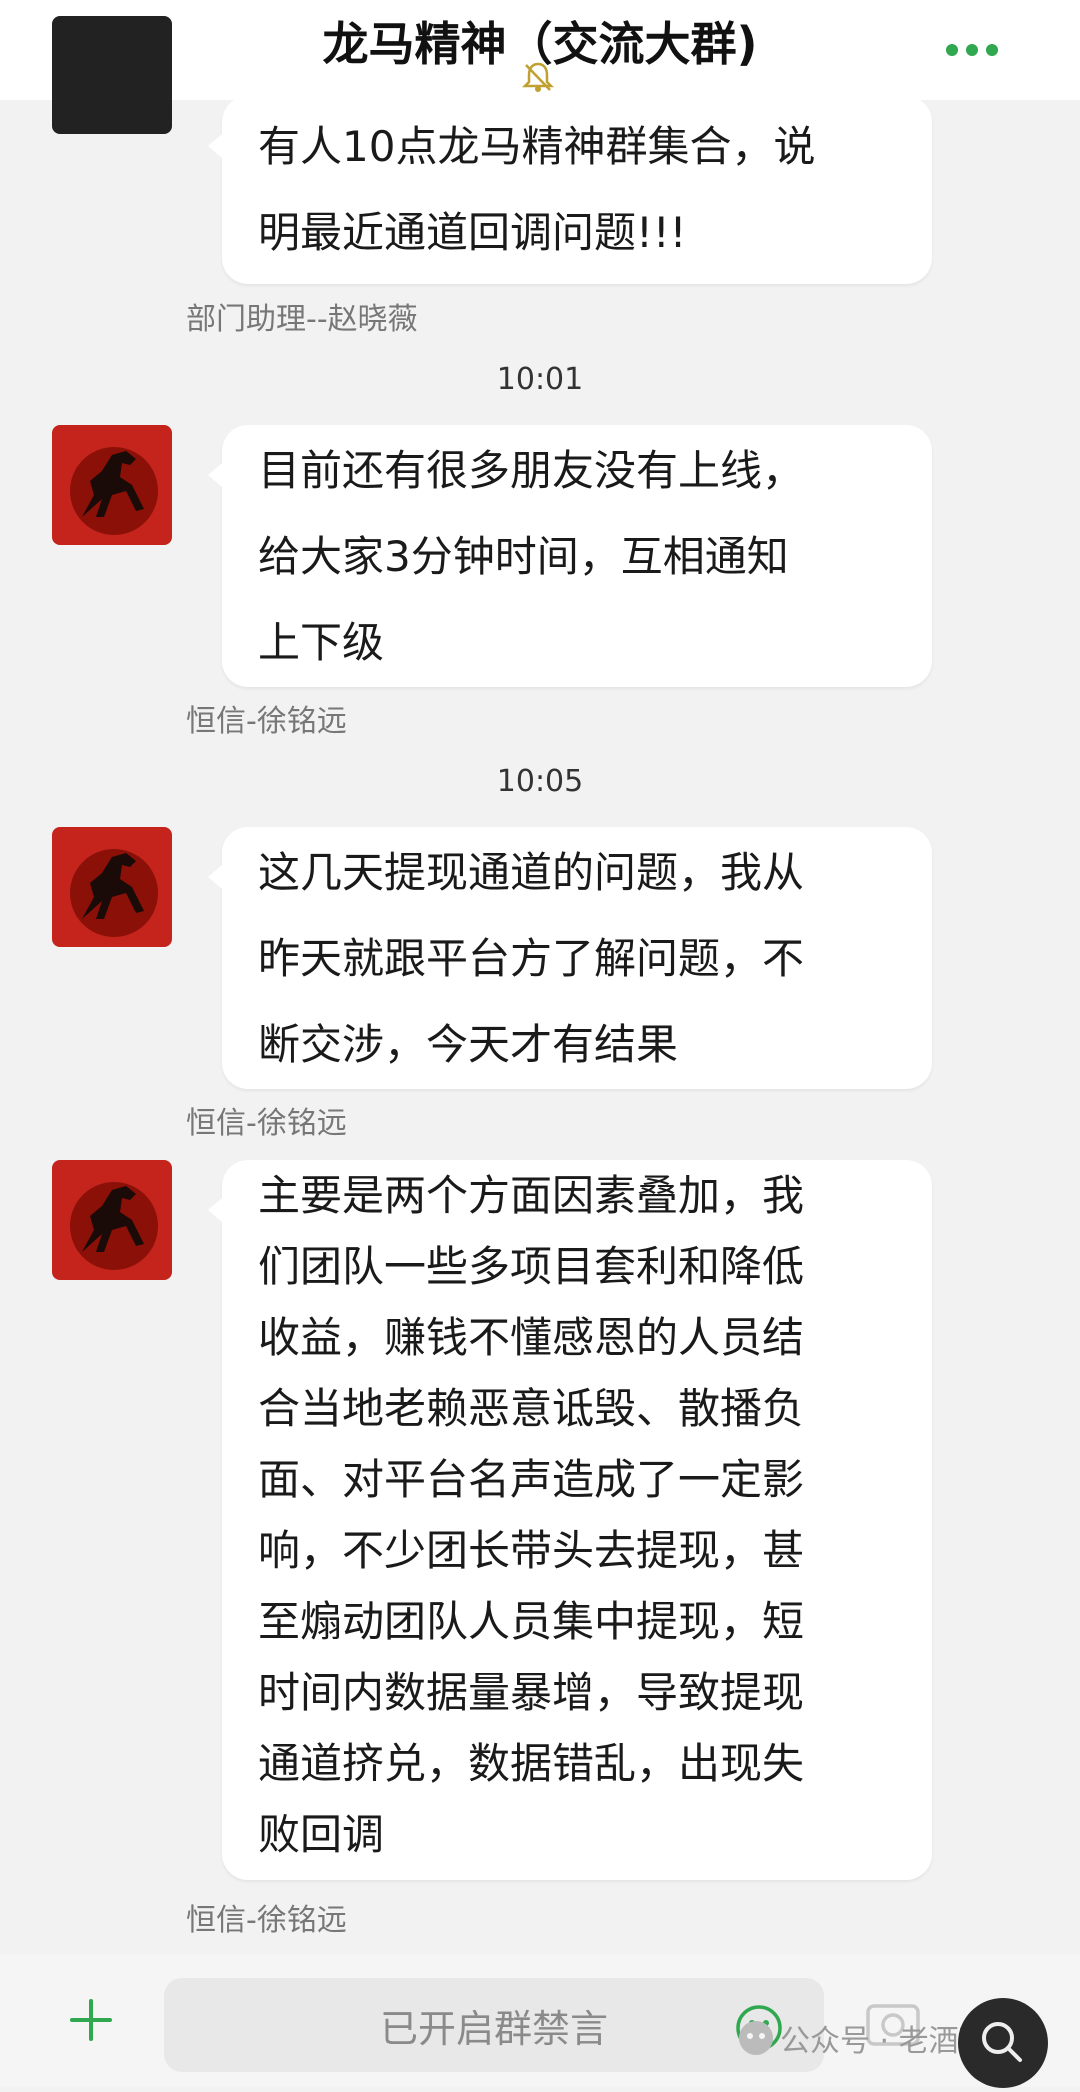 The width and height of the screenshot is (1080, 2092). Describe the element at coordinates (531, 556) in the screenshot. I see `message-text: 目前还有很多朋友没有上线， 给大家3分钟时间，互相通知 上下级` at that location.